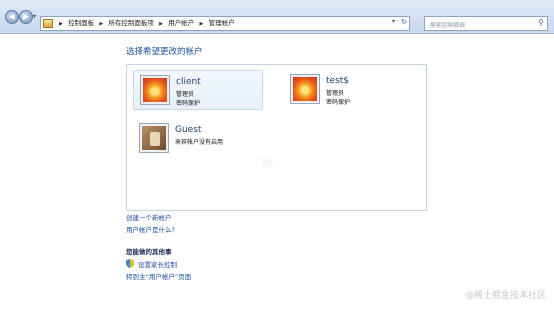 The image size is (554, 312). Describe the element at coordinates (131, 23) in the screenshot. I see `breadcrumb-item: 所有控制面板项` at that location.